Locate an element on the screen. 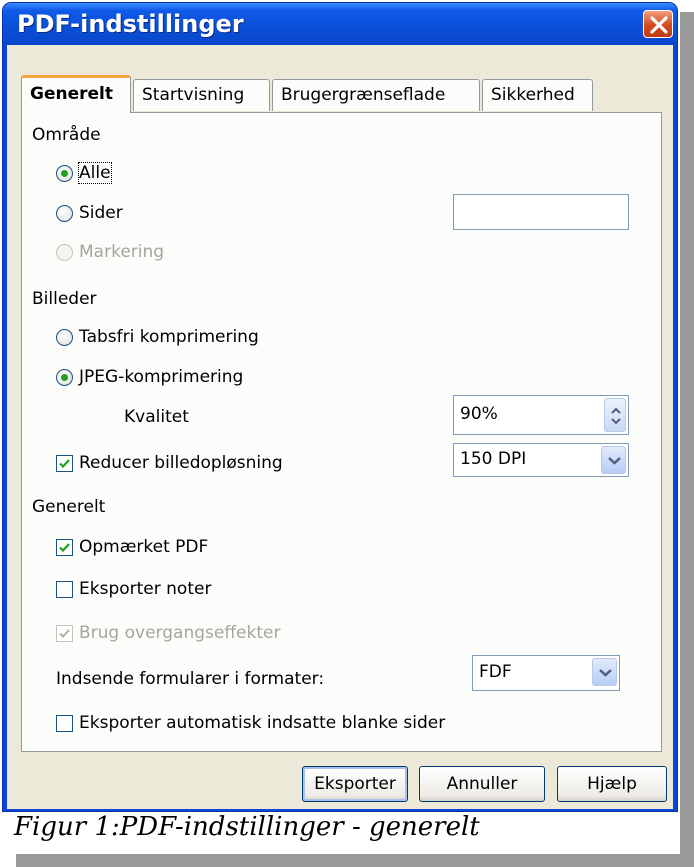  range-selection-radio is located at coordinates (64, 252).